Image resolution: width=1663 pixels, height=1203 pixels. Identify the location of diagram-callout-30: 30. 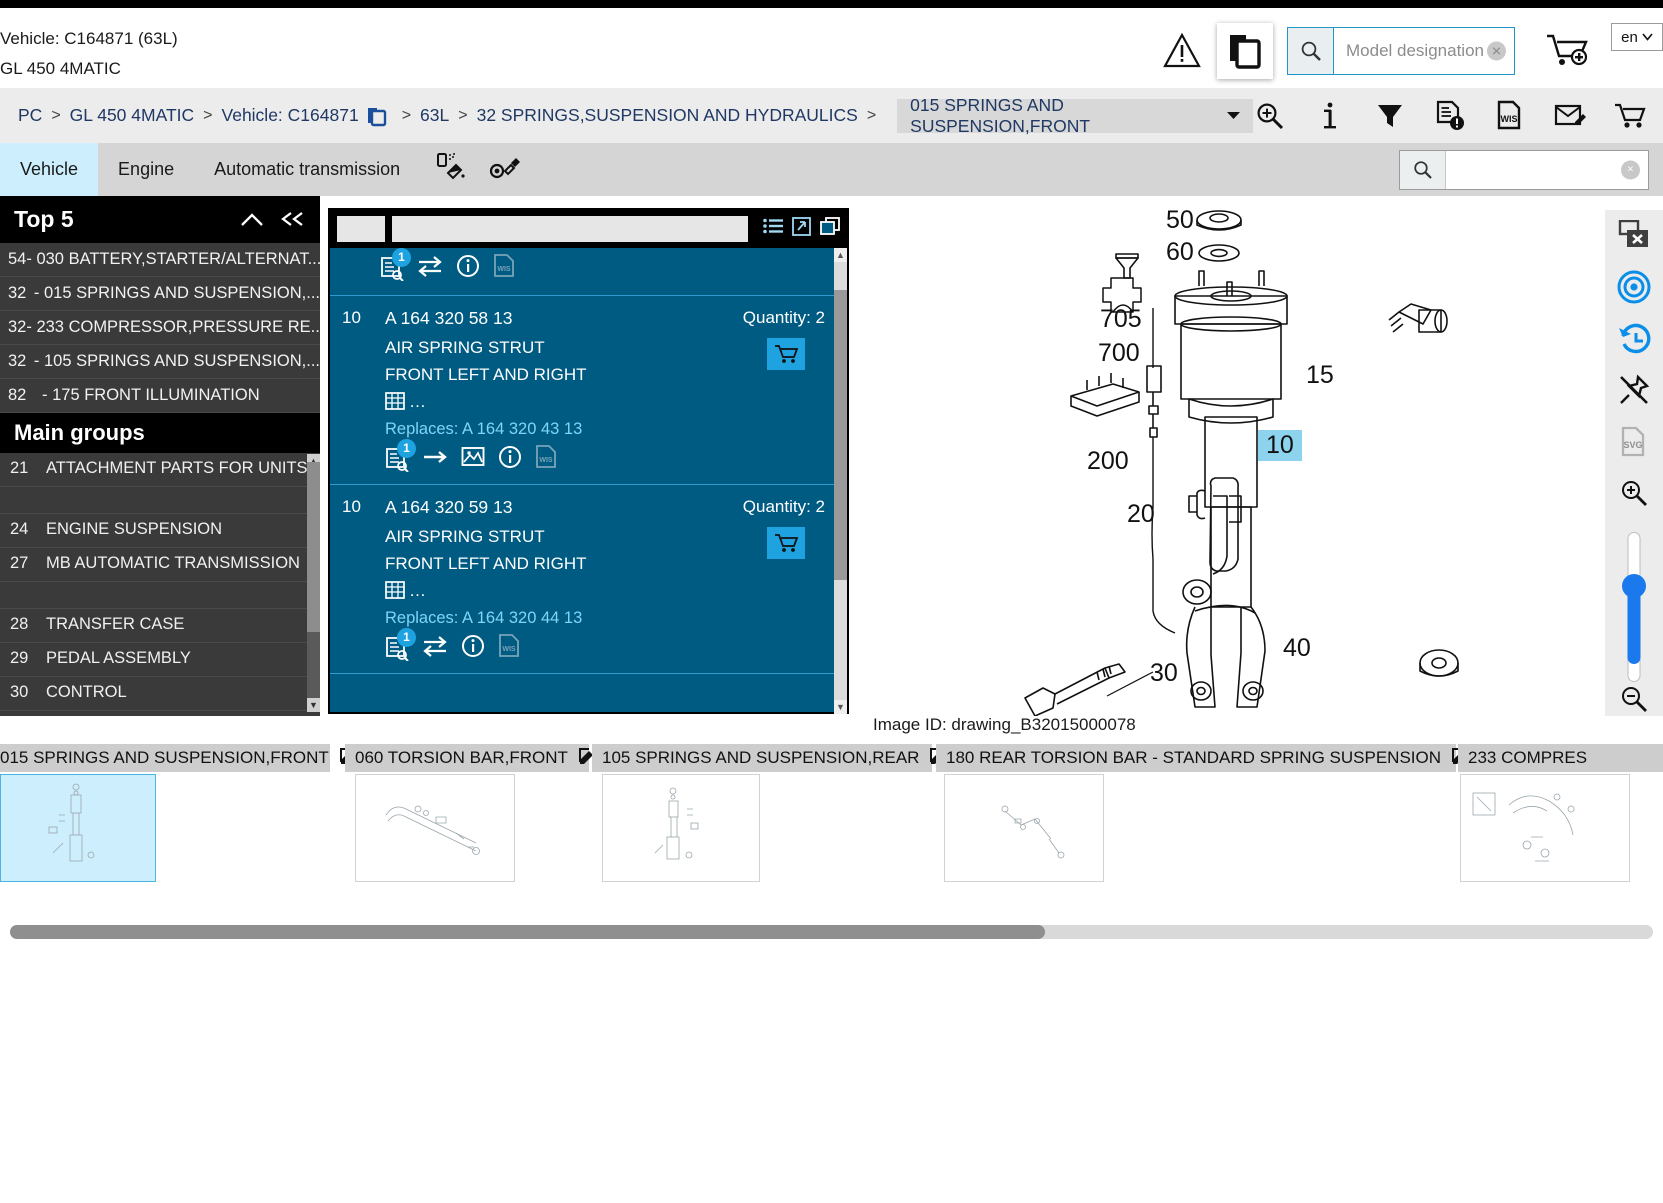
(1164, 673).